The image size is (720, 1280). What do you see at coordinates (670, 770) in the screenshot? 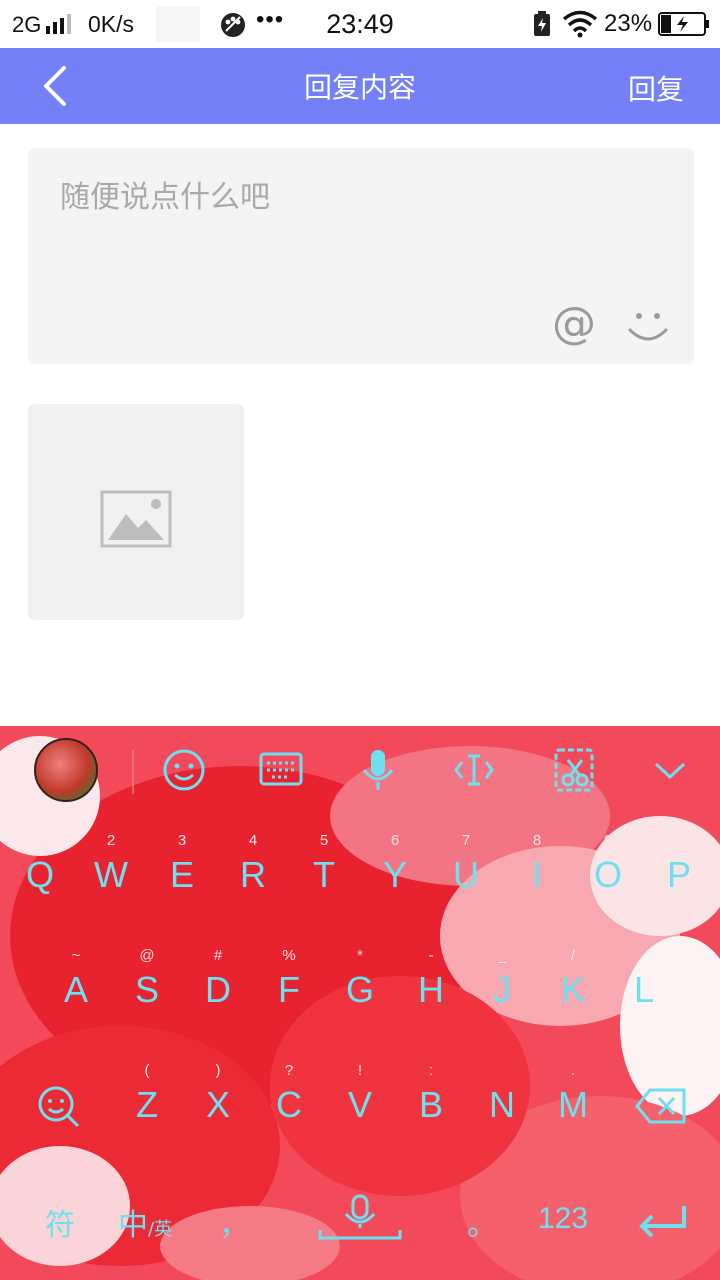
I see `collapse-keyboard-icon` at bounding box center [670, 770].